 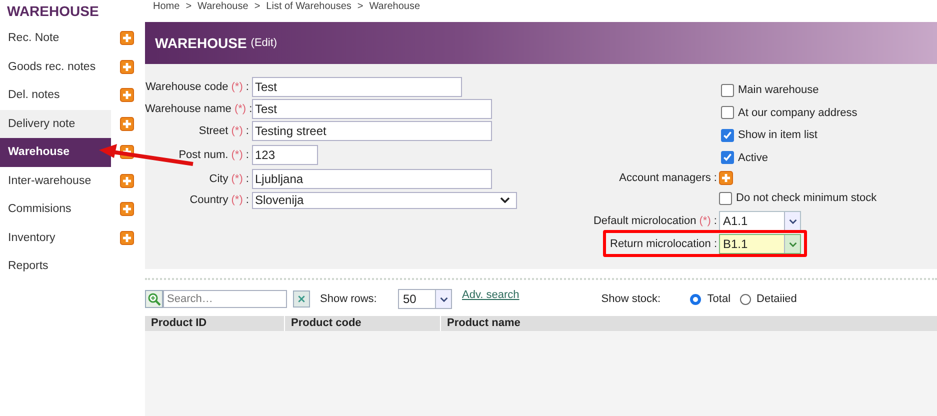 I want to click on text-field: Ljubljana, so click(x=372, y=179).